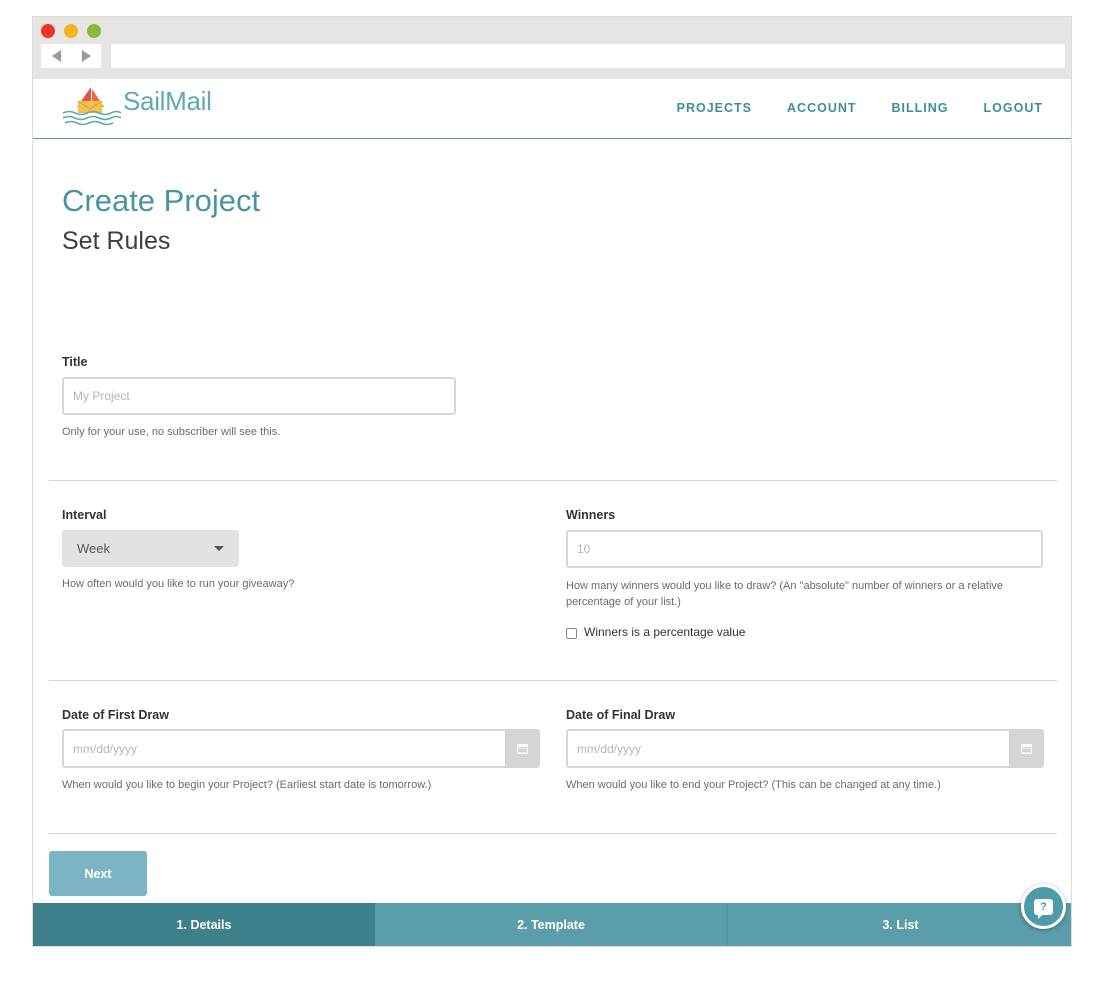 The image size is (1100, 995). Describe the element at coordinates (84, 515) in the screenshot. I see `interval-label: Interval` at that location.